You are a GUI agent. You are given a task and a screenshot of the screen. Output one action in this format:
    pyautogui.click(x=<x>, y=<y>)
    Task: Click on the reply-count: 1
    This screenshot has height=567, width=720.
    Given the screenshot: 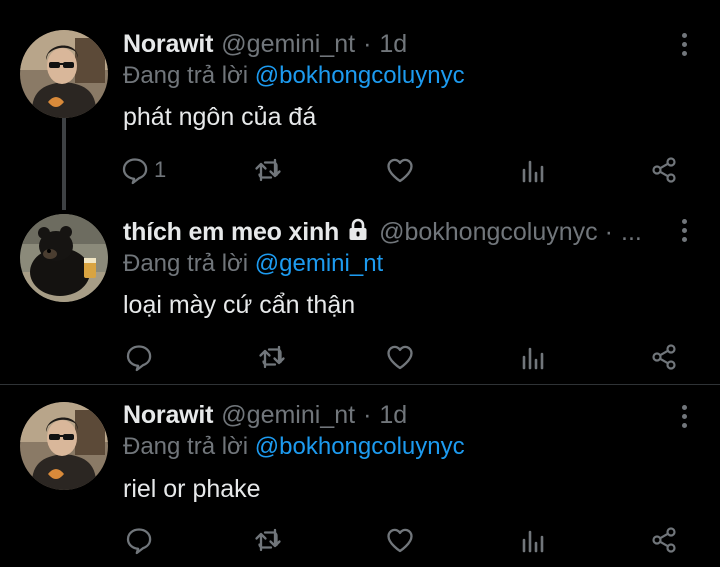 What is the action you would take?
    pyautogui.click(x=160, y=169)
    